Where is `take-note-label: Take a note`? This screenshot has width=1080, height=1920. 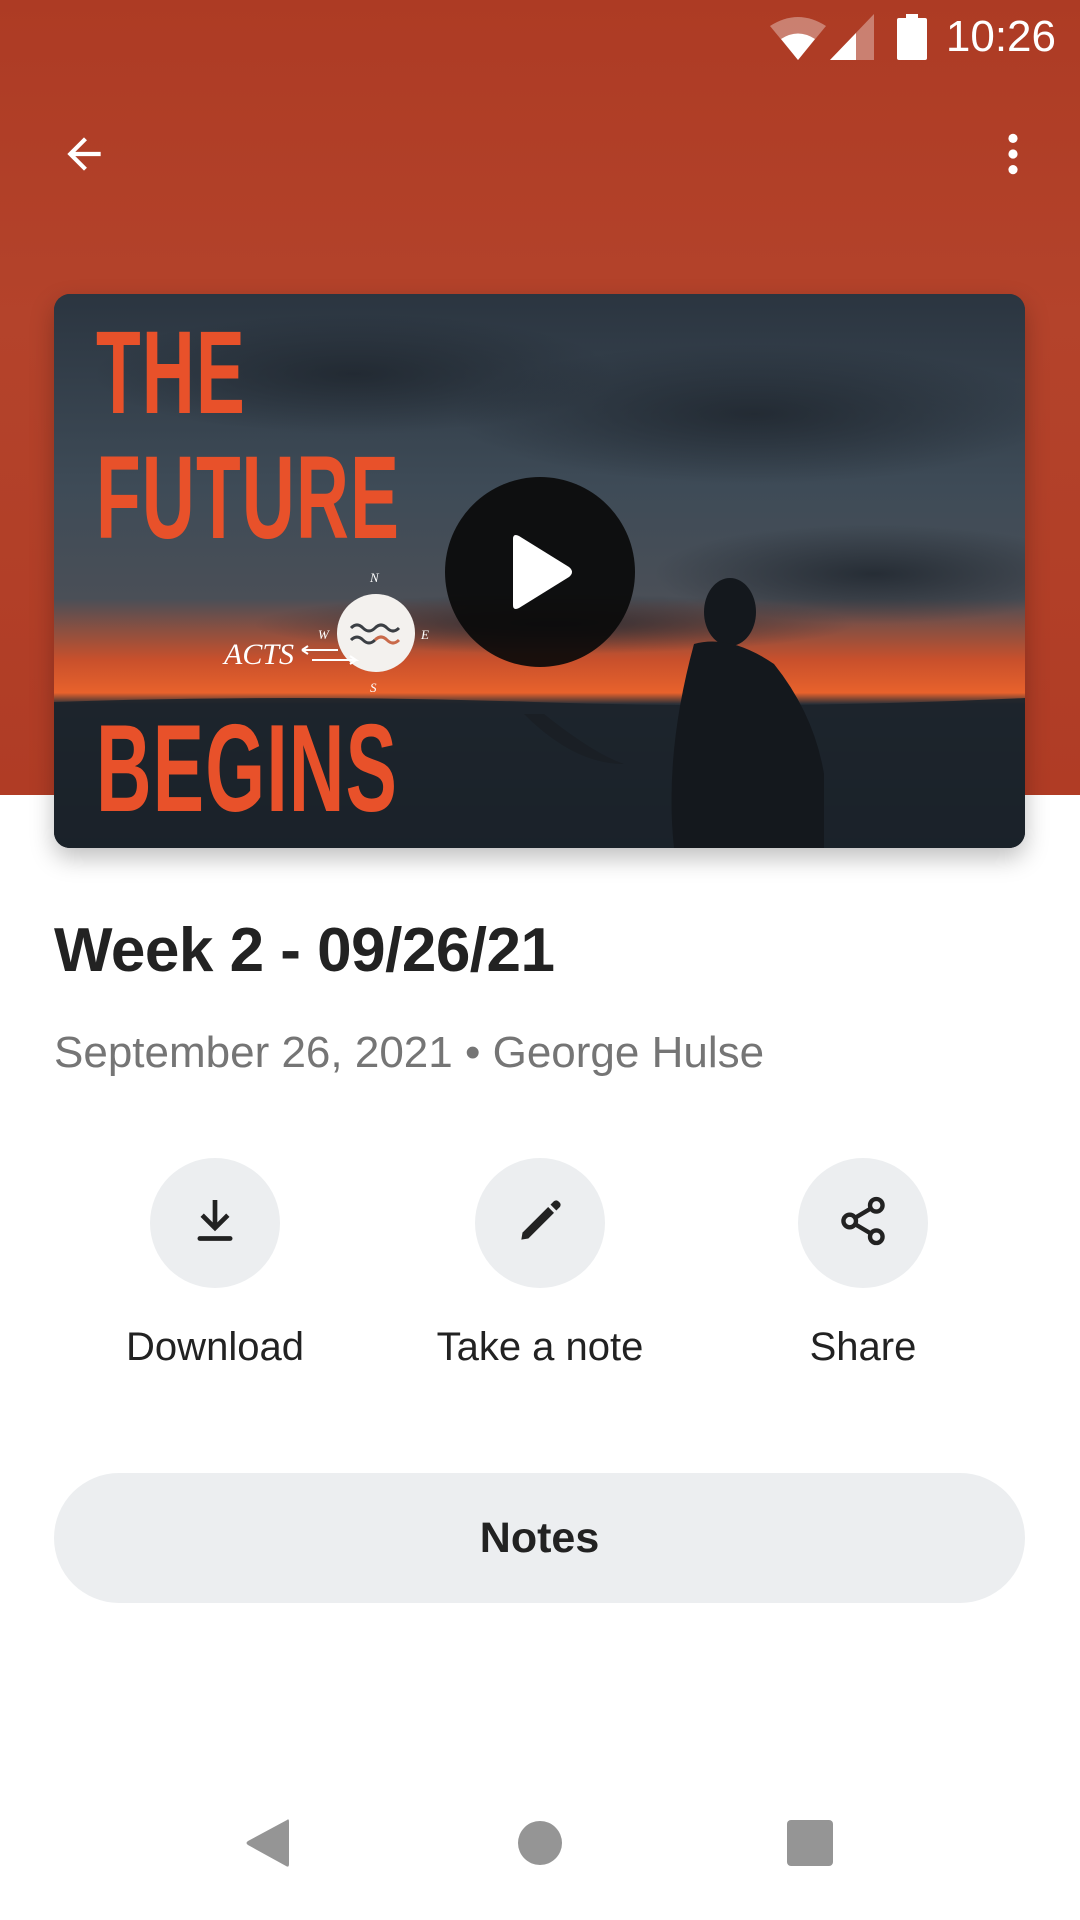 take-note-label: Take a note is located at coordinates (540, 1347).